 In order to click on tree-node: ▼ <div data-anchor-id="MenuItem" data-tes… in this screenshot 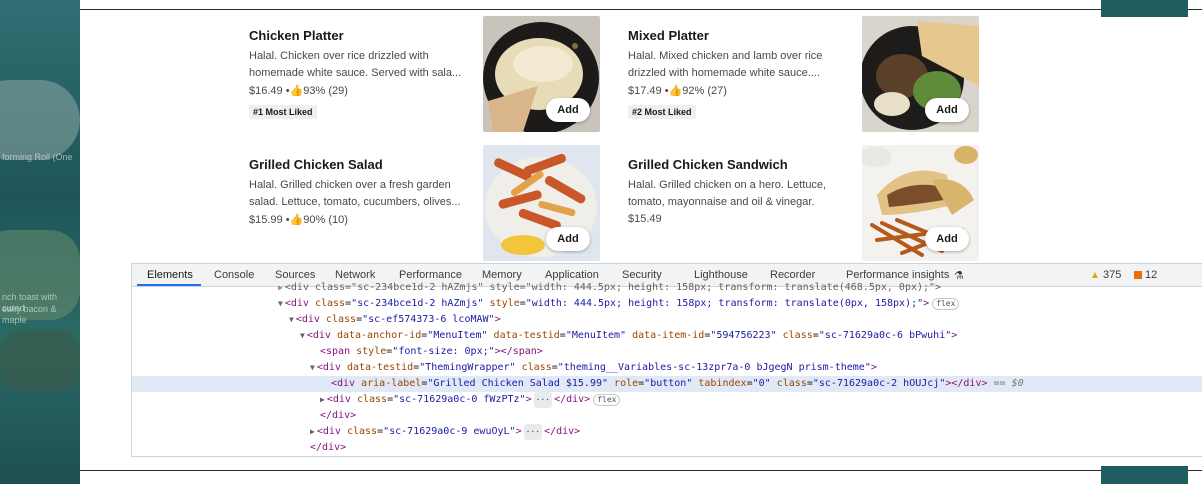, I will do `click(667, 336)`.